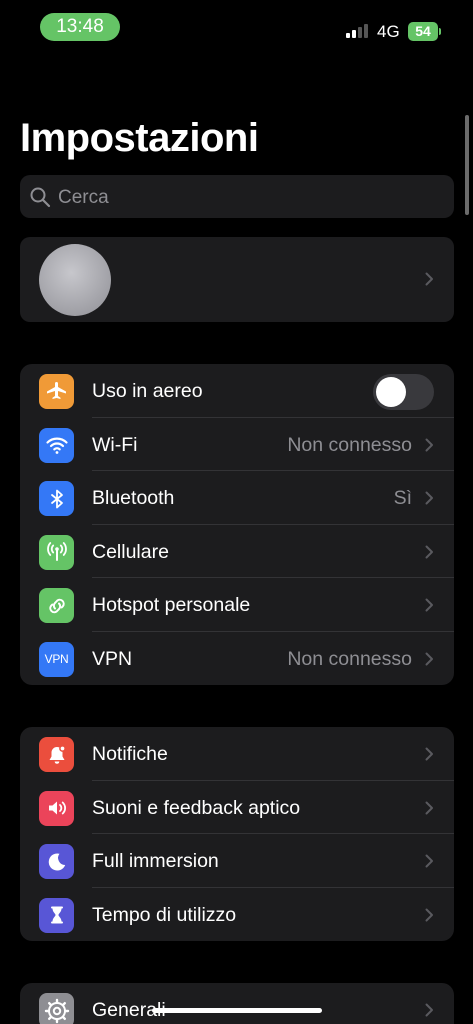 This screenshot has width=473, height=1024. I want to click on row-screen-time: Tempo di utilizzo, so click(237, 915).